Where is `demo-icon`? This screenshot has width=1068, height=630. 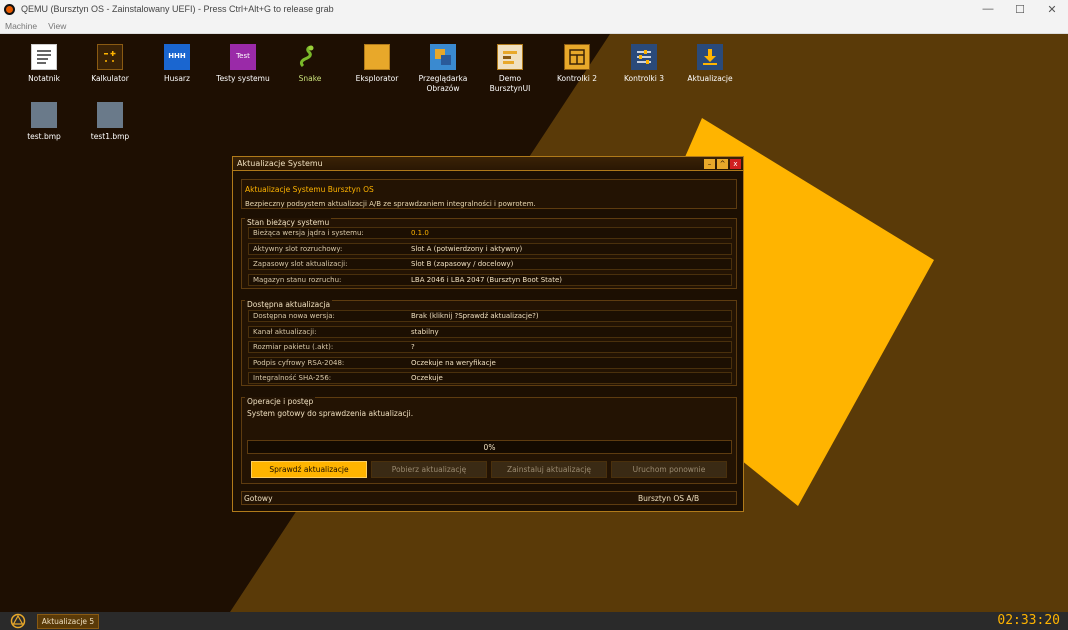
demo-icon is located at coordinates (510, 57).